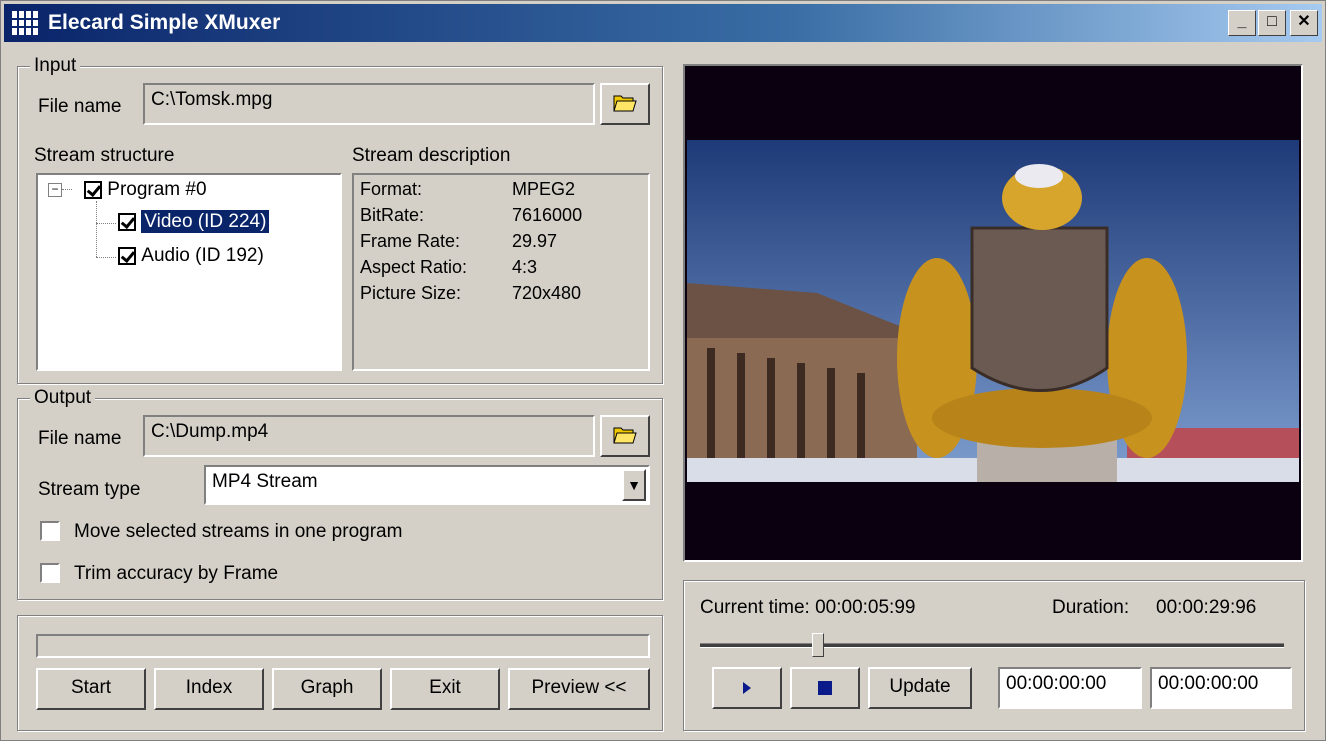 The height and width of the screenshot is (743, 1328). I want to click on trim-label: Trim accuracy by Frame, so click(176, 573).